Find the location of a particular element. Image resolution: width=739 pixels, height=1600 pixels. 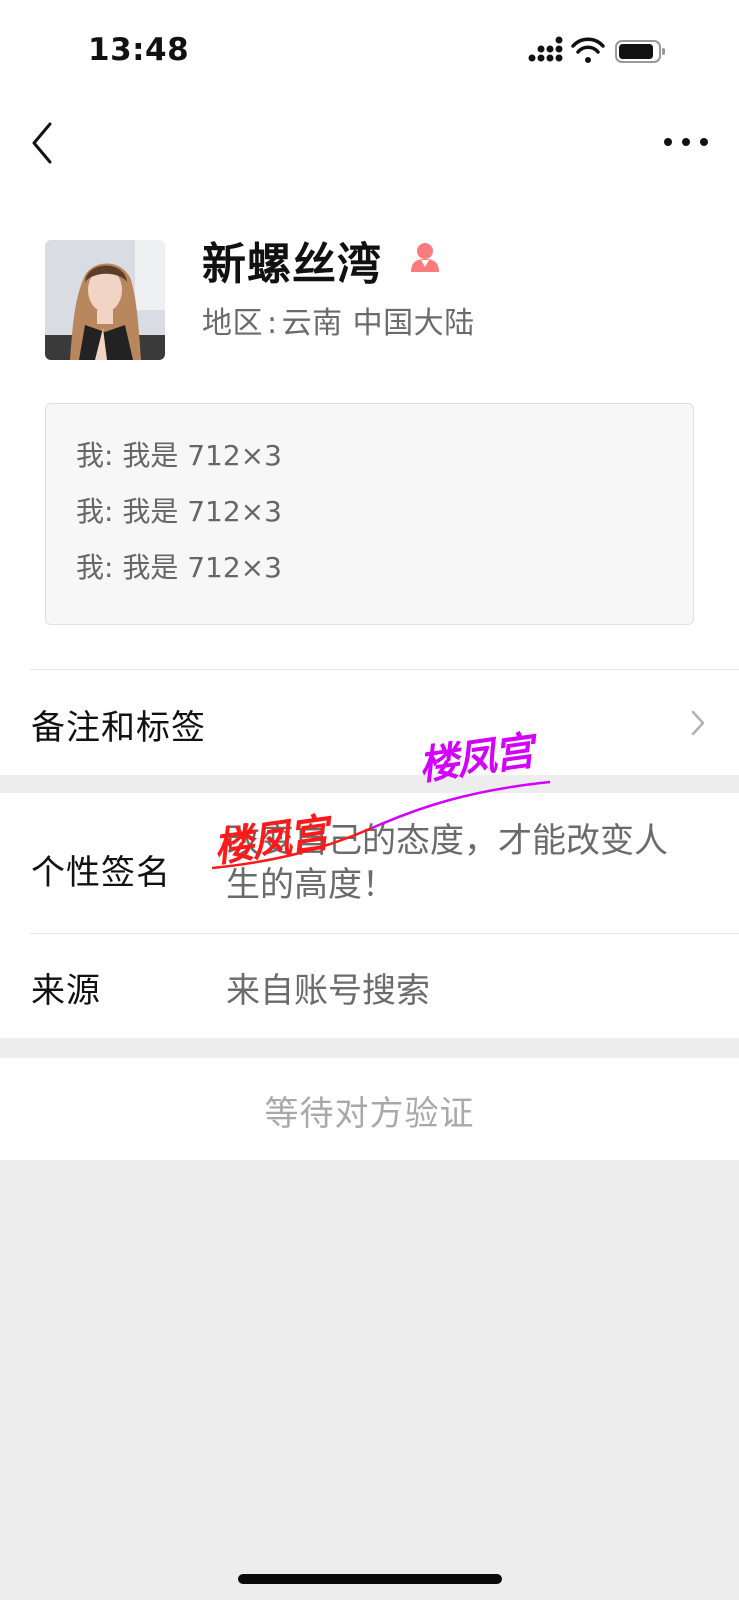

signature-label: 个性签名 is located at coordinates (101, 873).